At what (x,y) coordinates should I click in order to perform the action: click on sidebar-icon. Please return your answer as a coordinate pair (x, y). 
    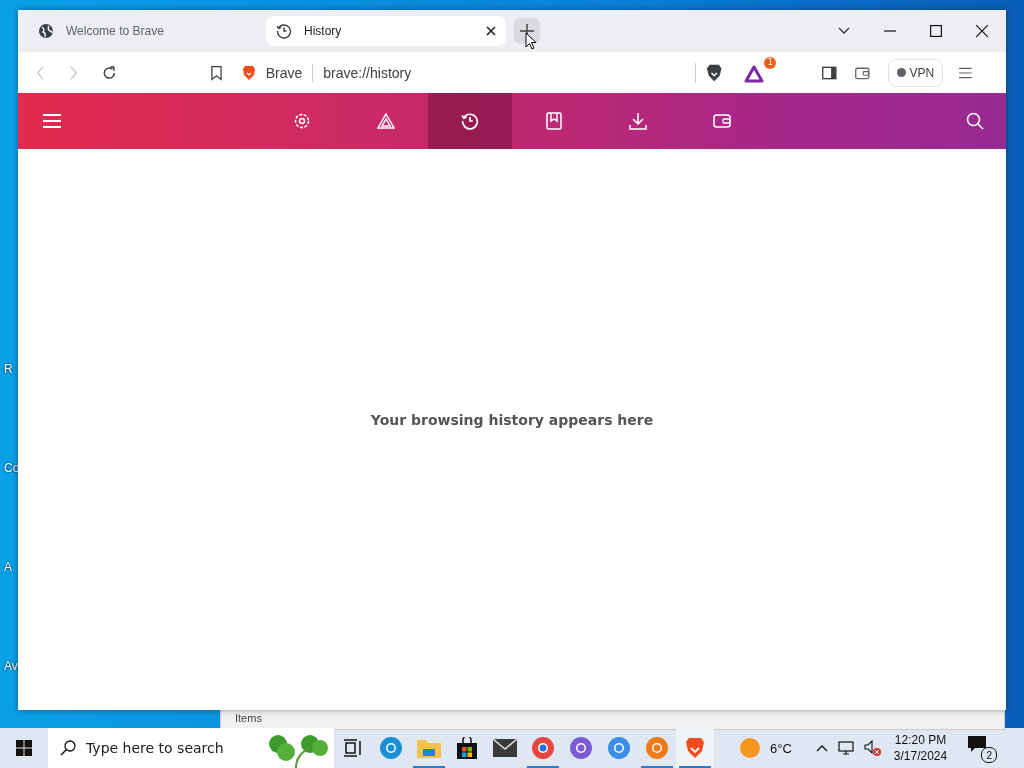
    Looking at the image, I should click on (829, 72).